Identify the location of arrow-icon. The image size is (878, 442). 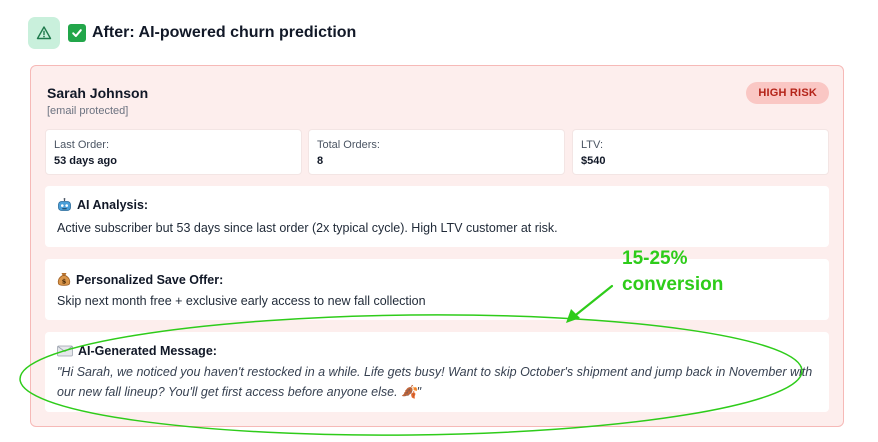
(590, 303).